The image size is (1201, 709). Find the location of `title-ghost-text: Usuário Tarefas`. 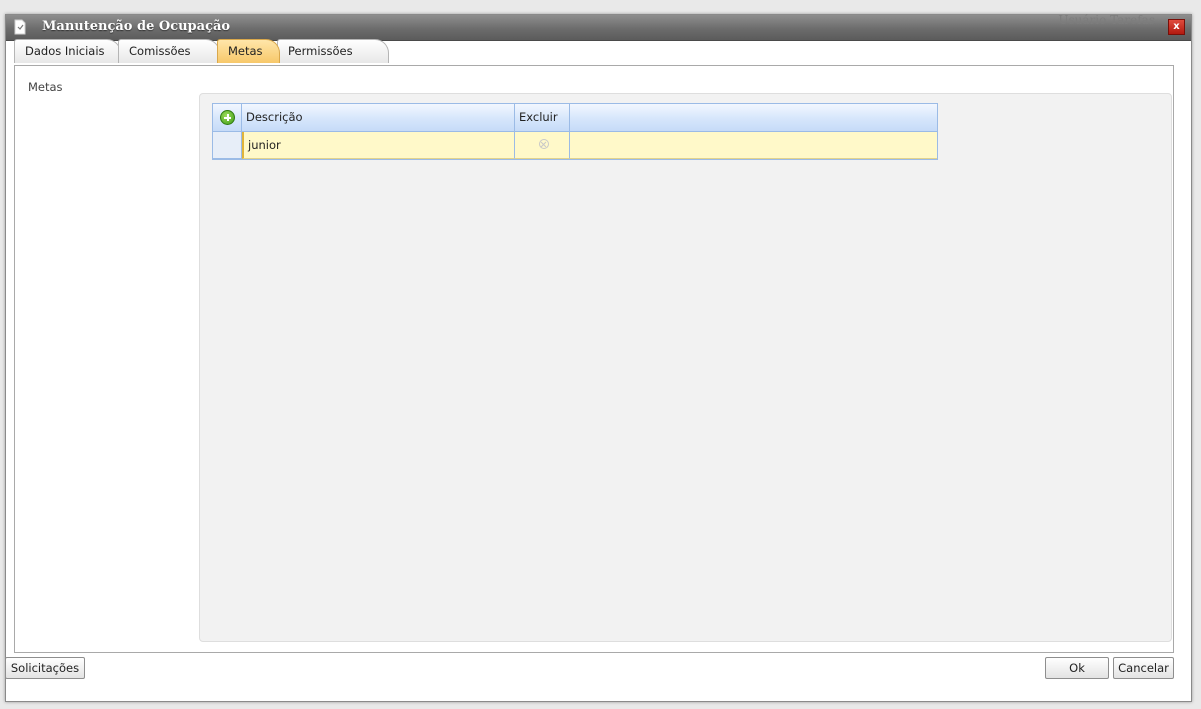

title-ghost-text: Usuário Tarefas is located at coordinates (1106, 20).